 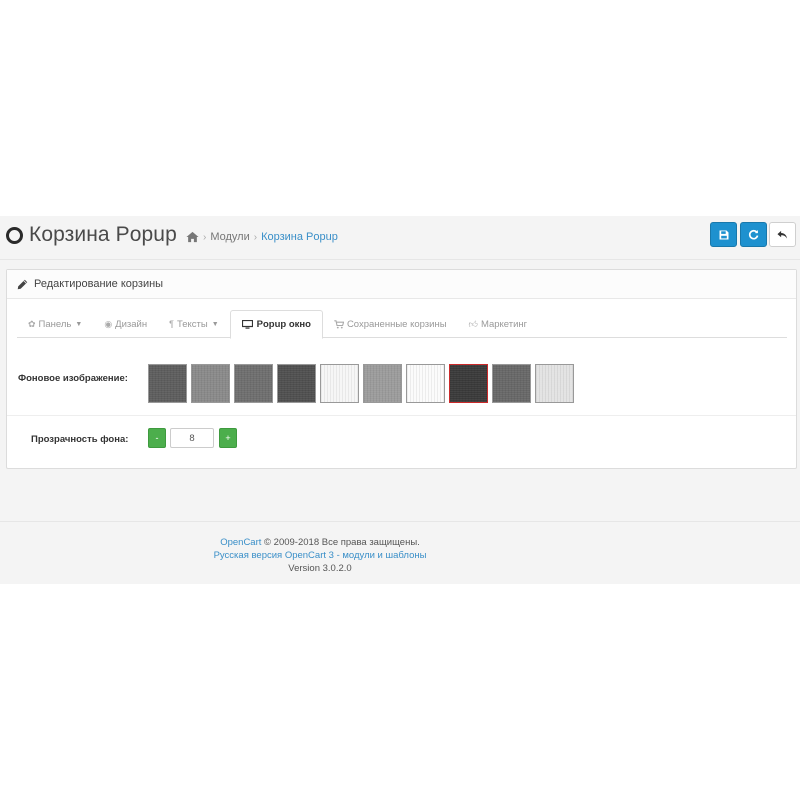 I want to click on tab-saved-carts: Сохраненные корзины, so click(x=390, y=324).